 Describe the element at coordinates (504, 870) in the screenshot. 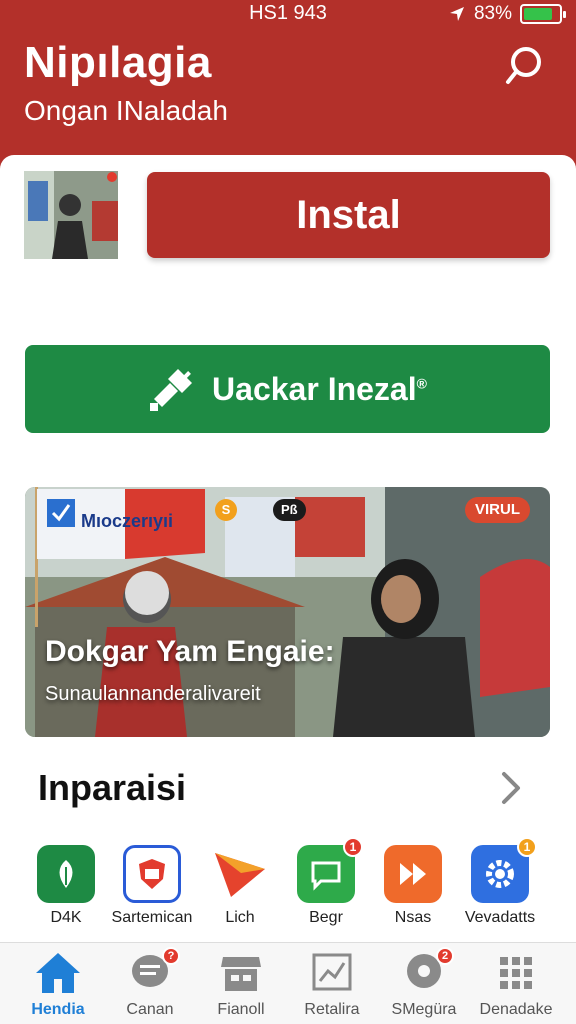

I see `gear-icon: 1` at that location.